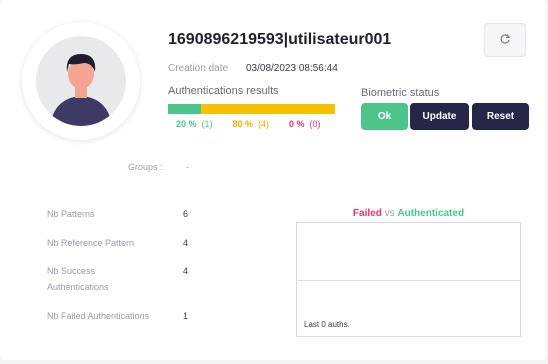  What do you see at coordinates (315, 124) in the screenshot?
I see `auth-legend-count: (0)` at bounding box center [315, 124].